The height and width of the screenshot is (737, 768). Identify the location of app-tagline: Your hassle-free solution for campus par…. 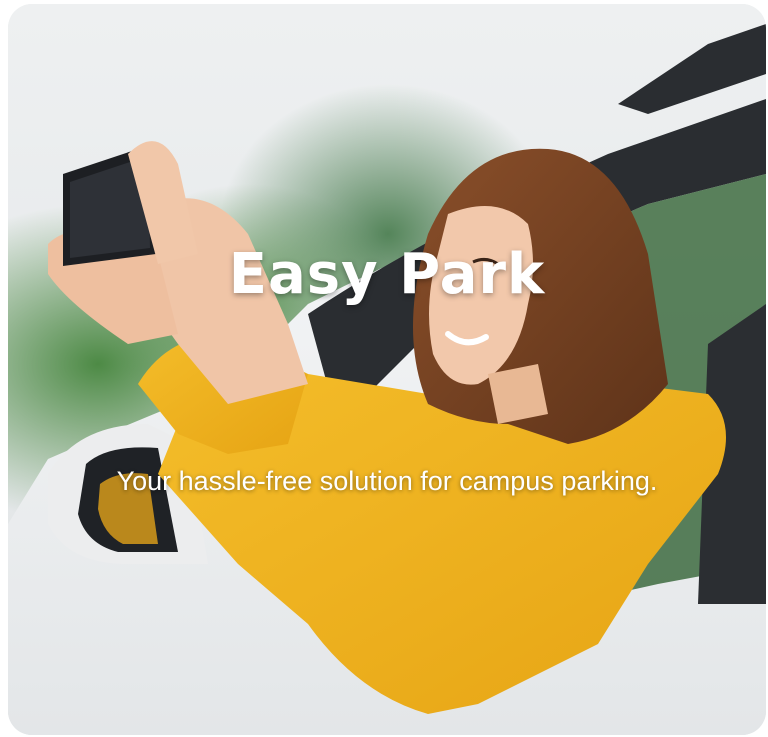
(387, 481).